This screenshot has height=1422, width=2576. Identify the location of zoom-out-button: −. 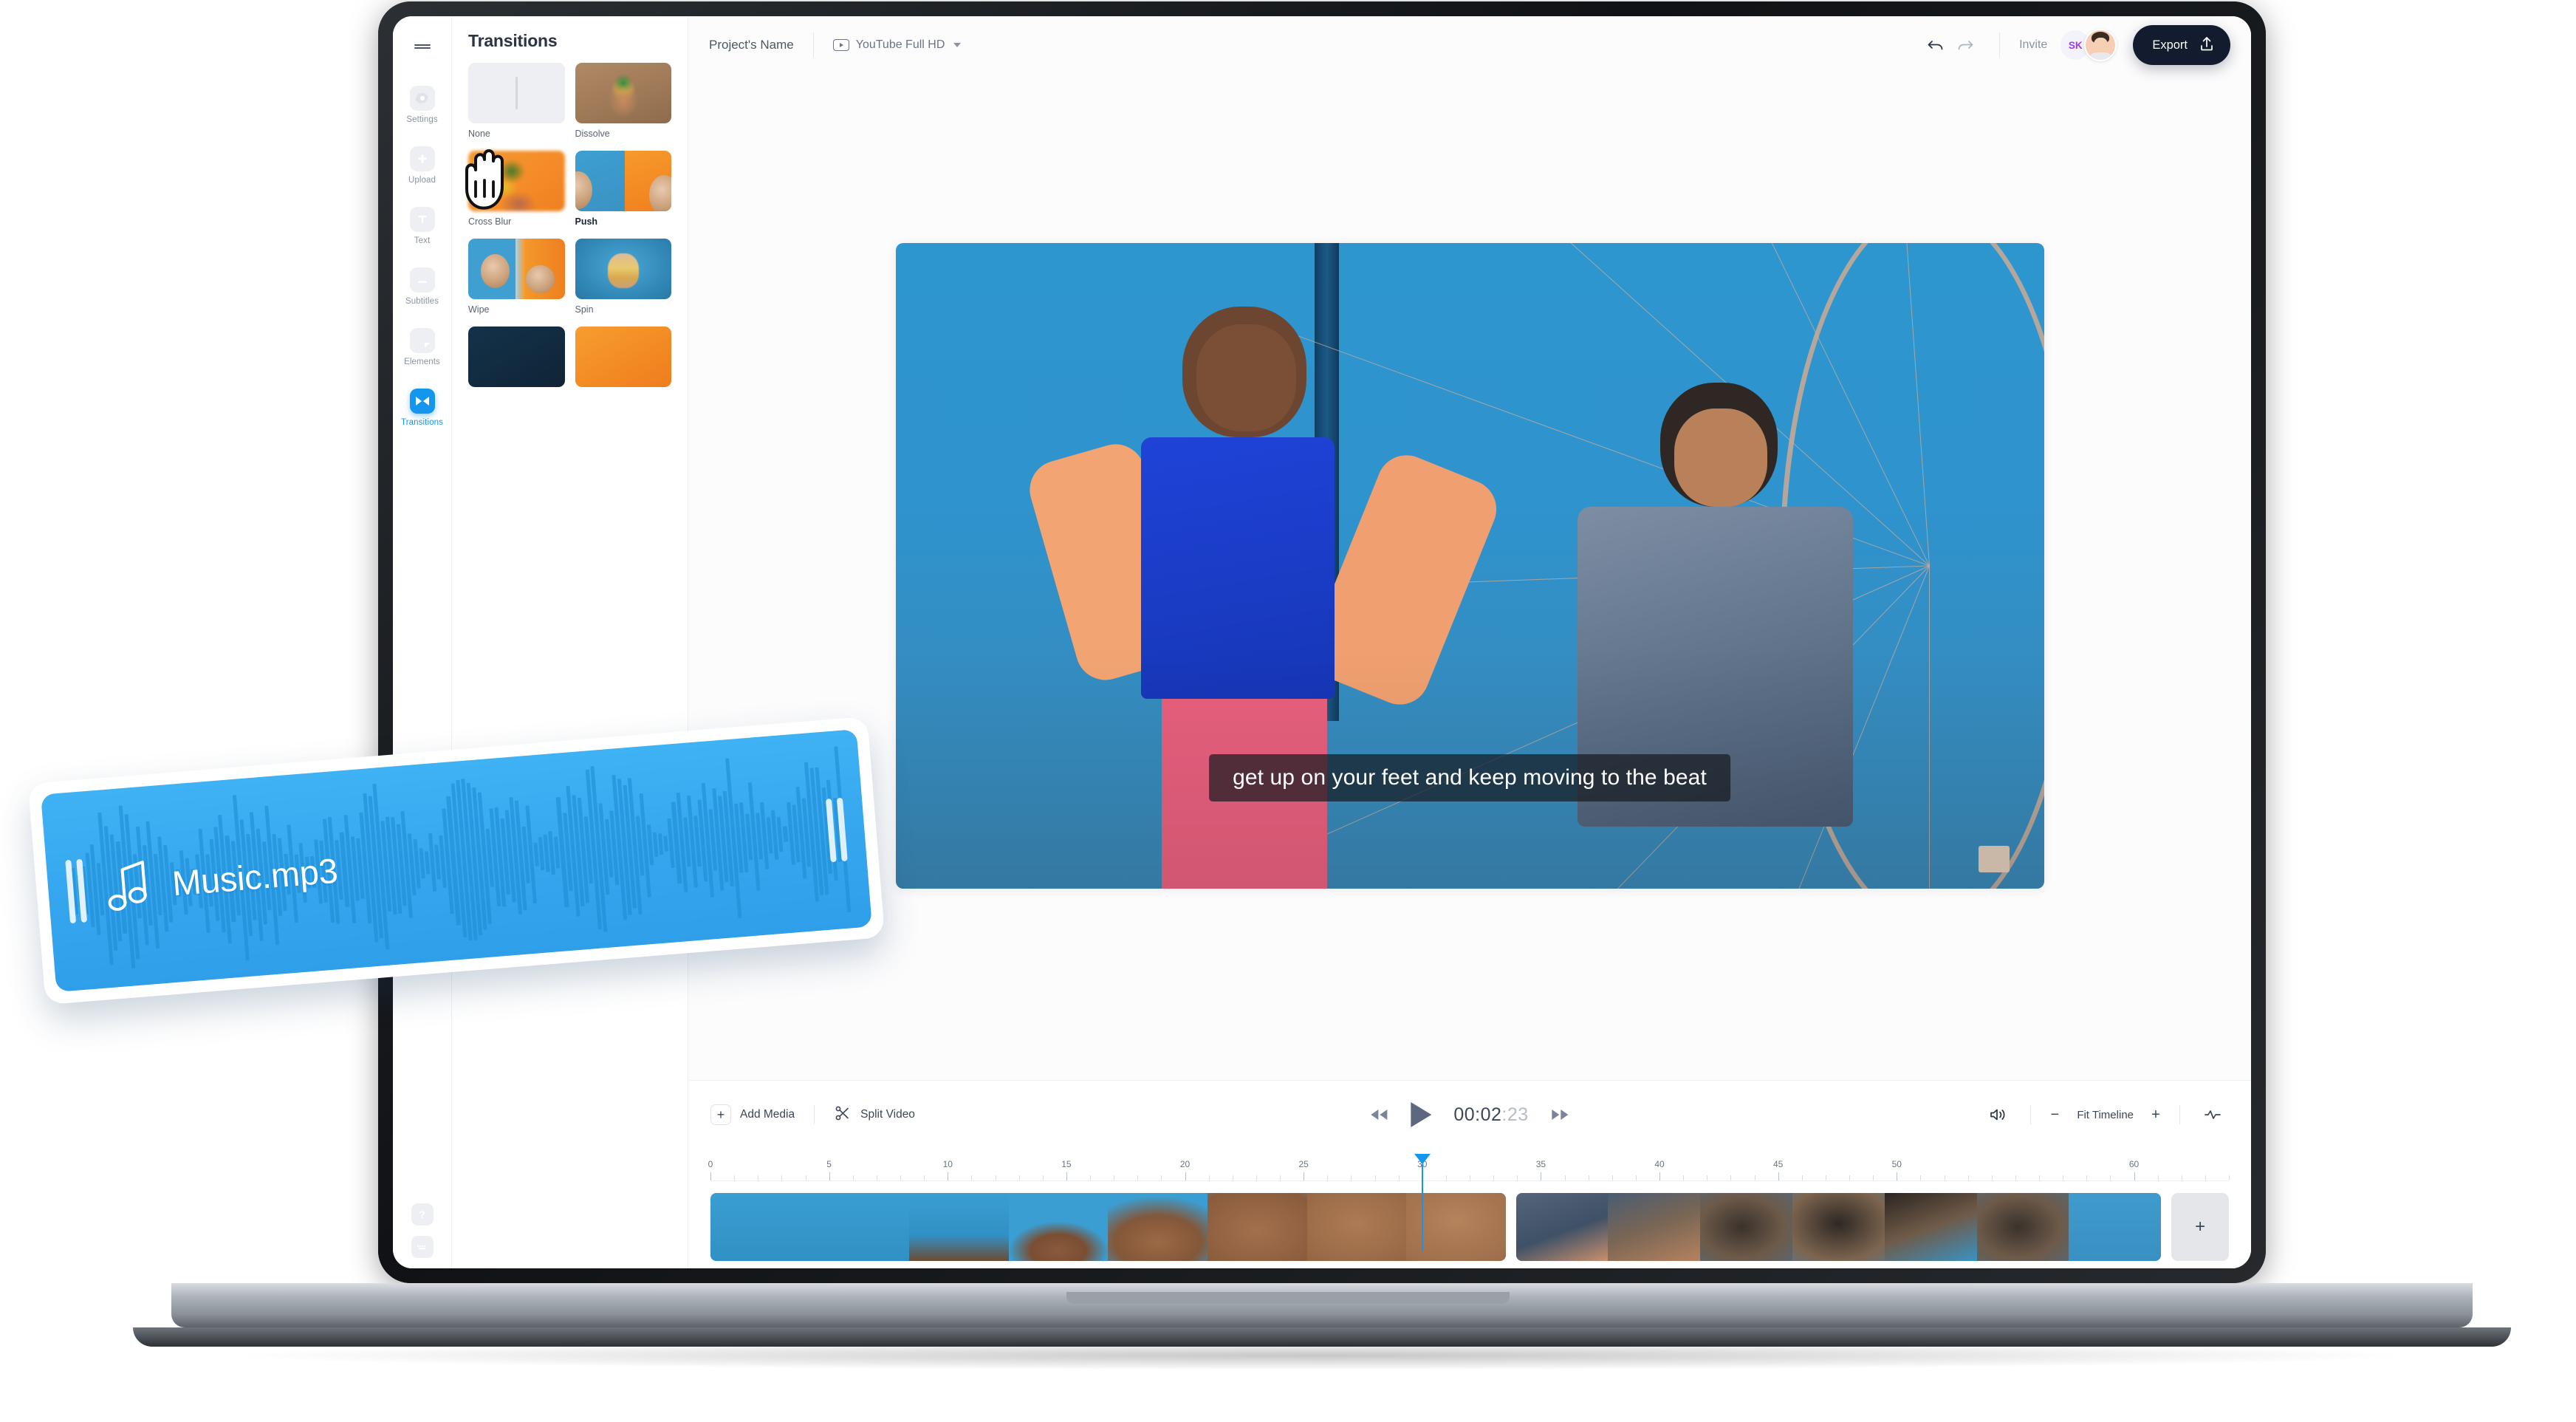
(2054, 1115).